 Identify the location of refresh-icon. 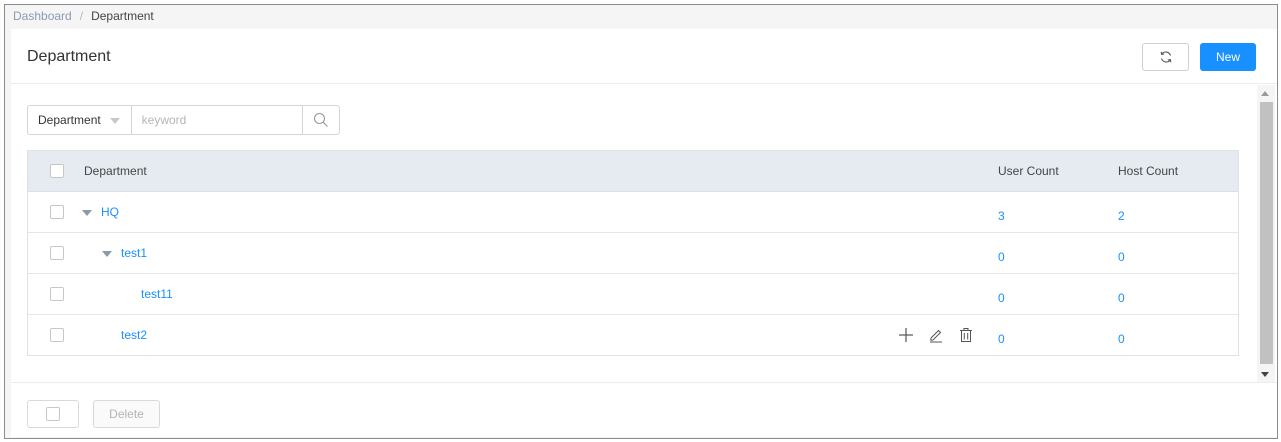
(1165, 57).